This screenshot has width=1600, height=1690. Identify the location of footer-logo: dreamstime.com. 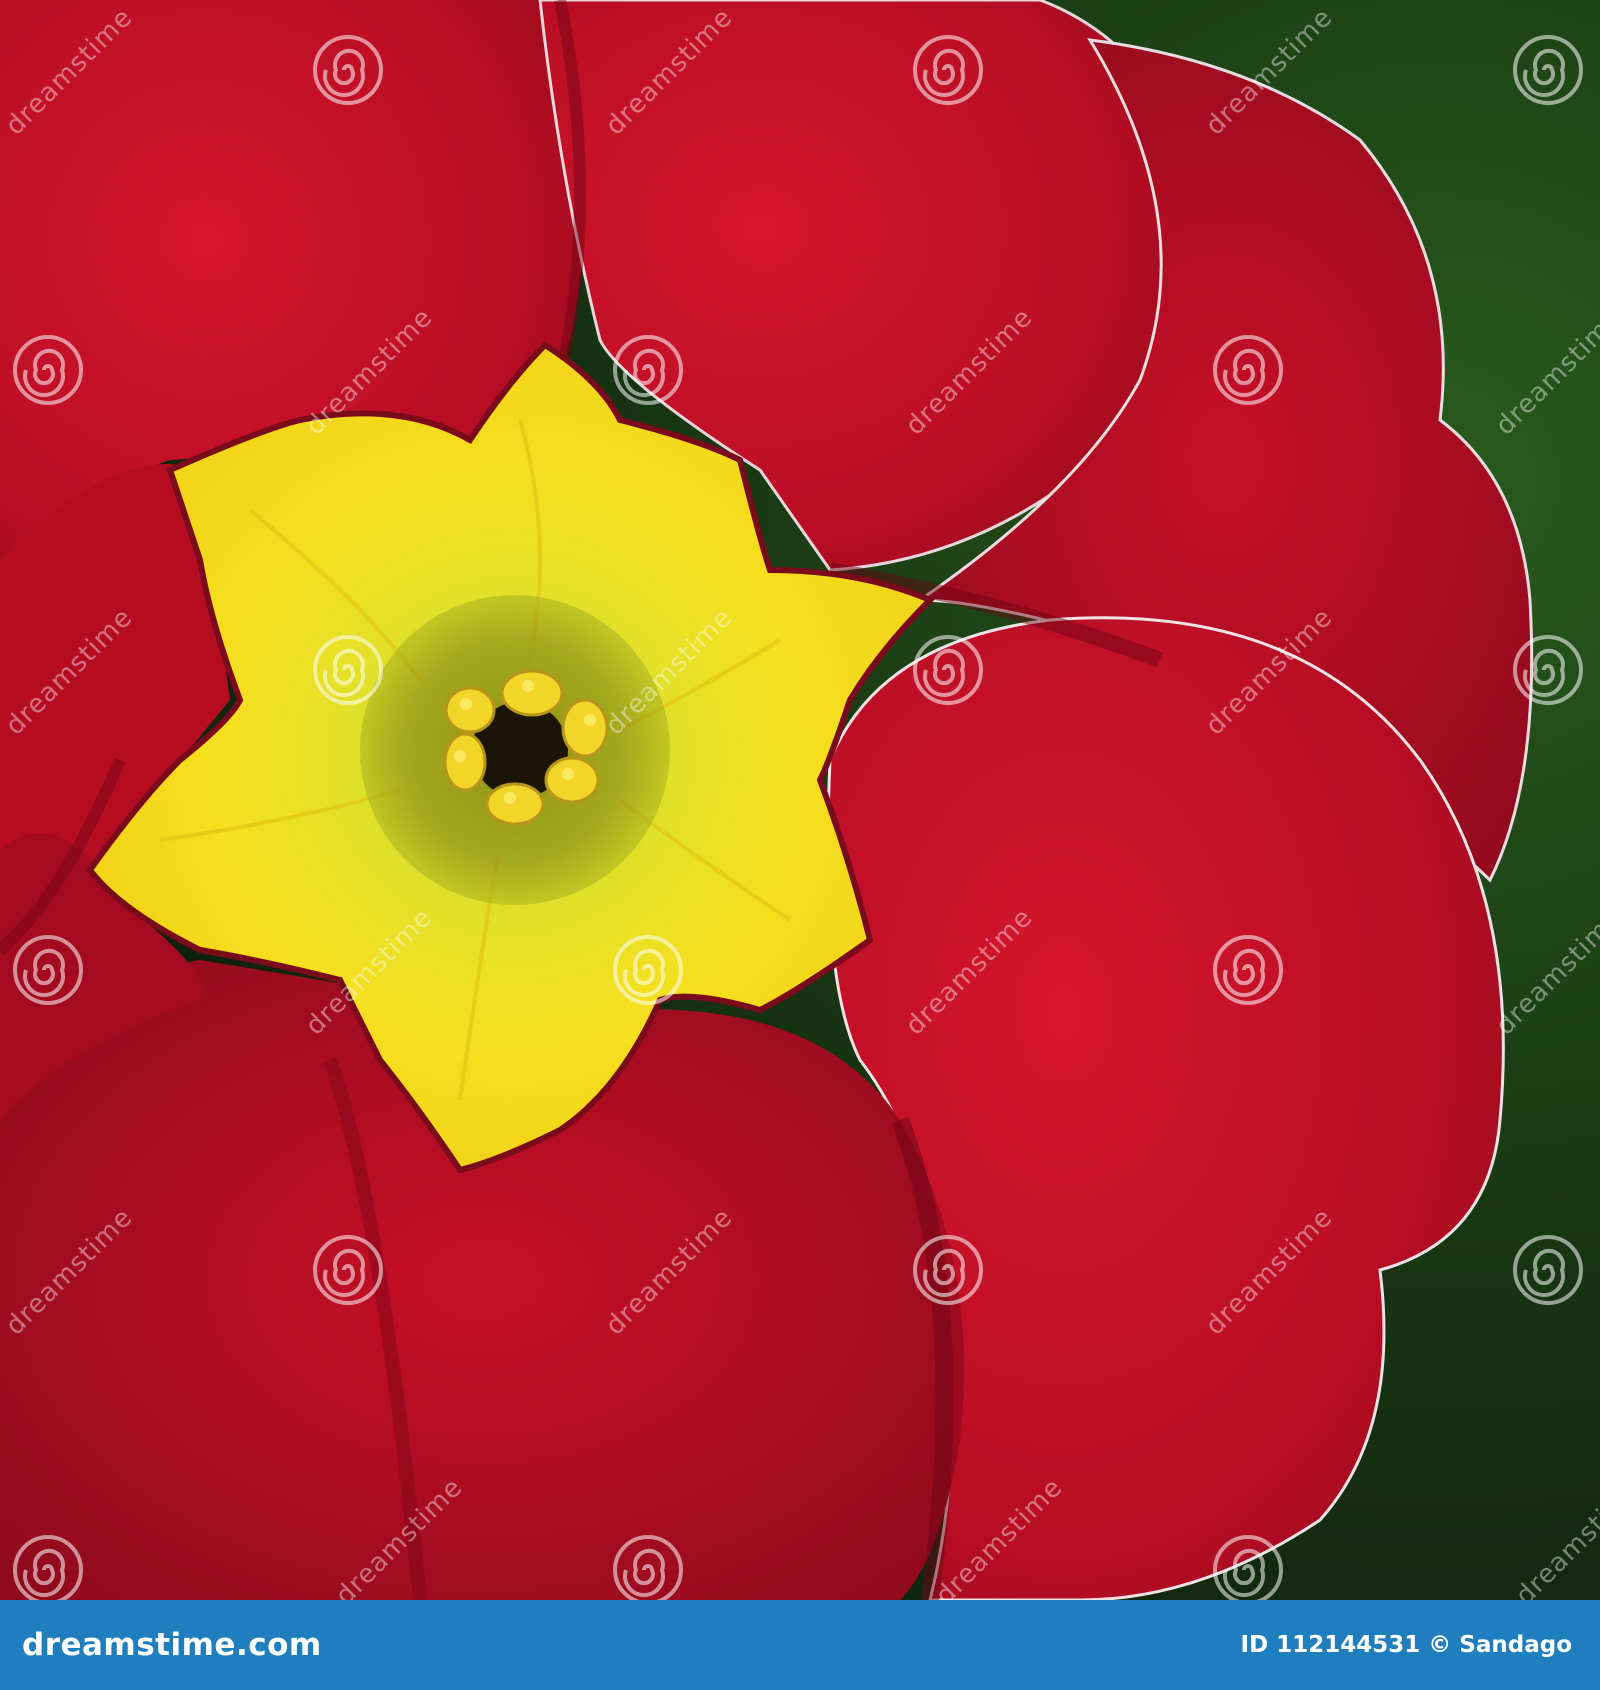
(172, 1645).